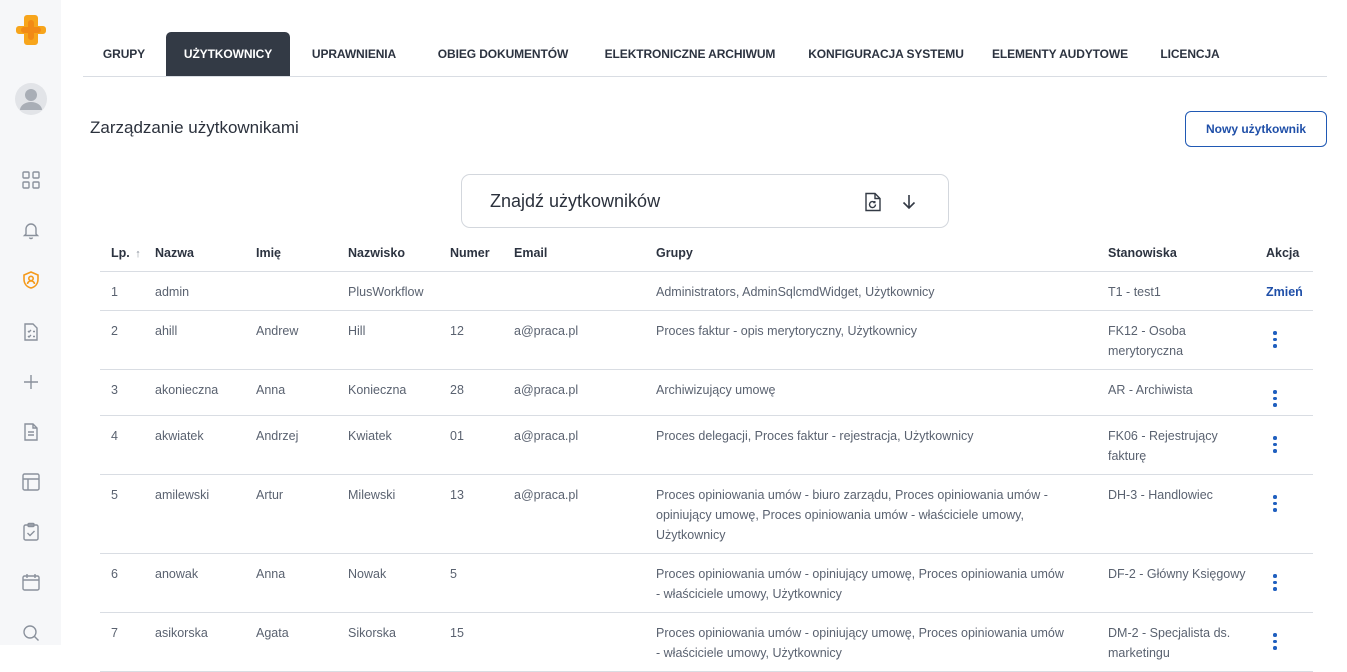 Image resolution: width=1347 pixels, height=672 pixels. What do you see at coordinates (30, 332) in the screenshot?
I see `checklist-document-icon` at bounding box center [30, 332].